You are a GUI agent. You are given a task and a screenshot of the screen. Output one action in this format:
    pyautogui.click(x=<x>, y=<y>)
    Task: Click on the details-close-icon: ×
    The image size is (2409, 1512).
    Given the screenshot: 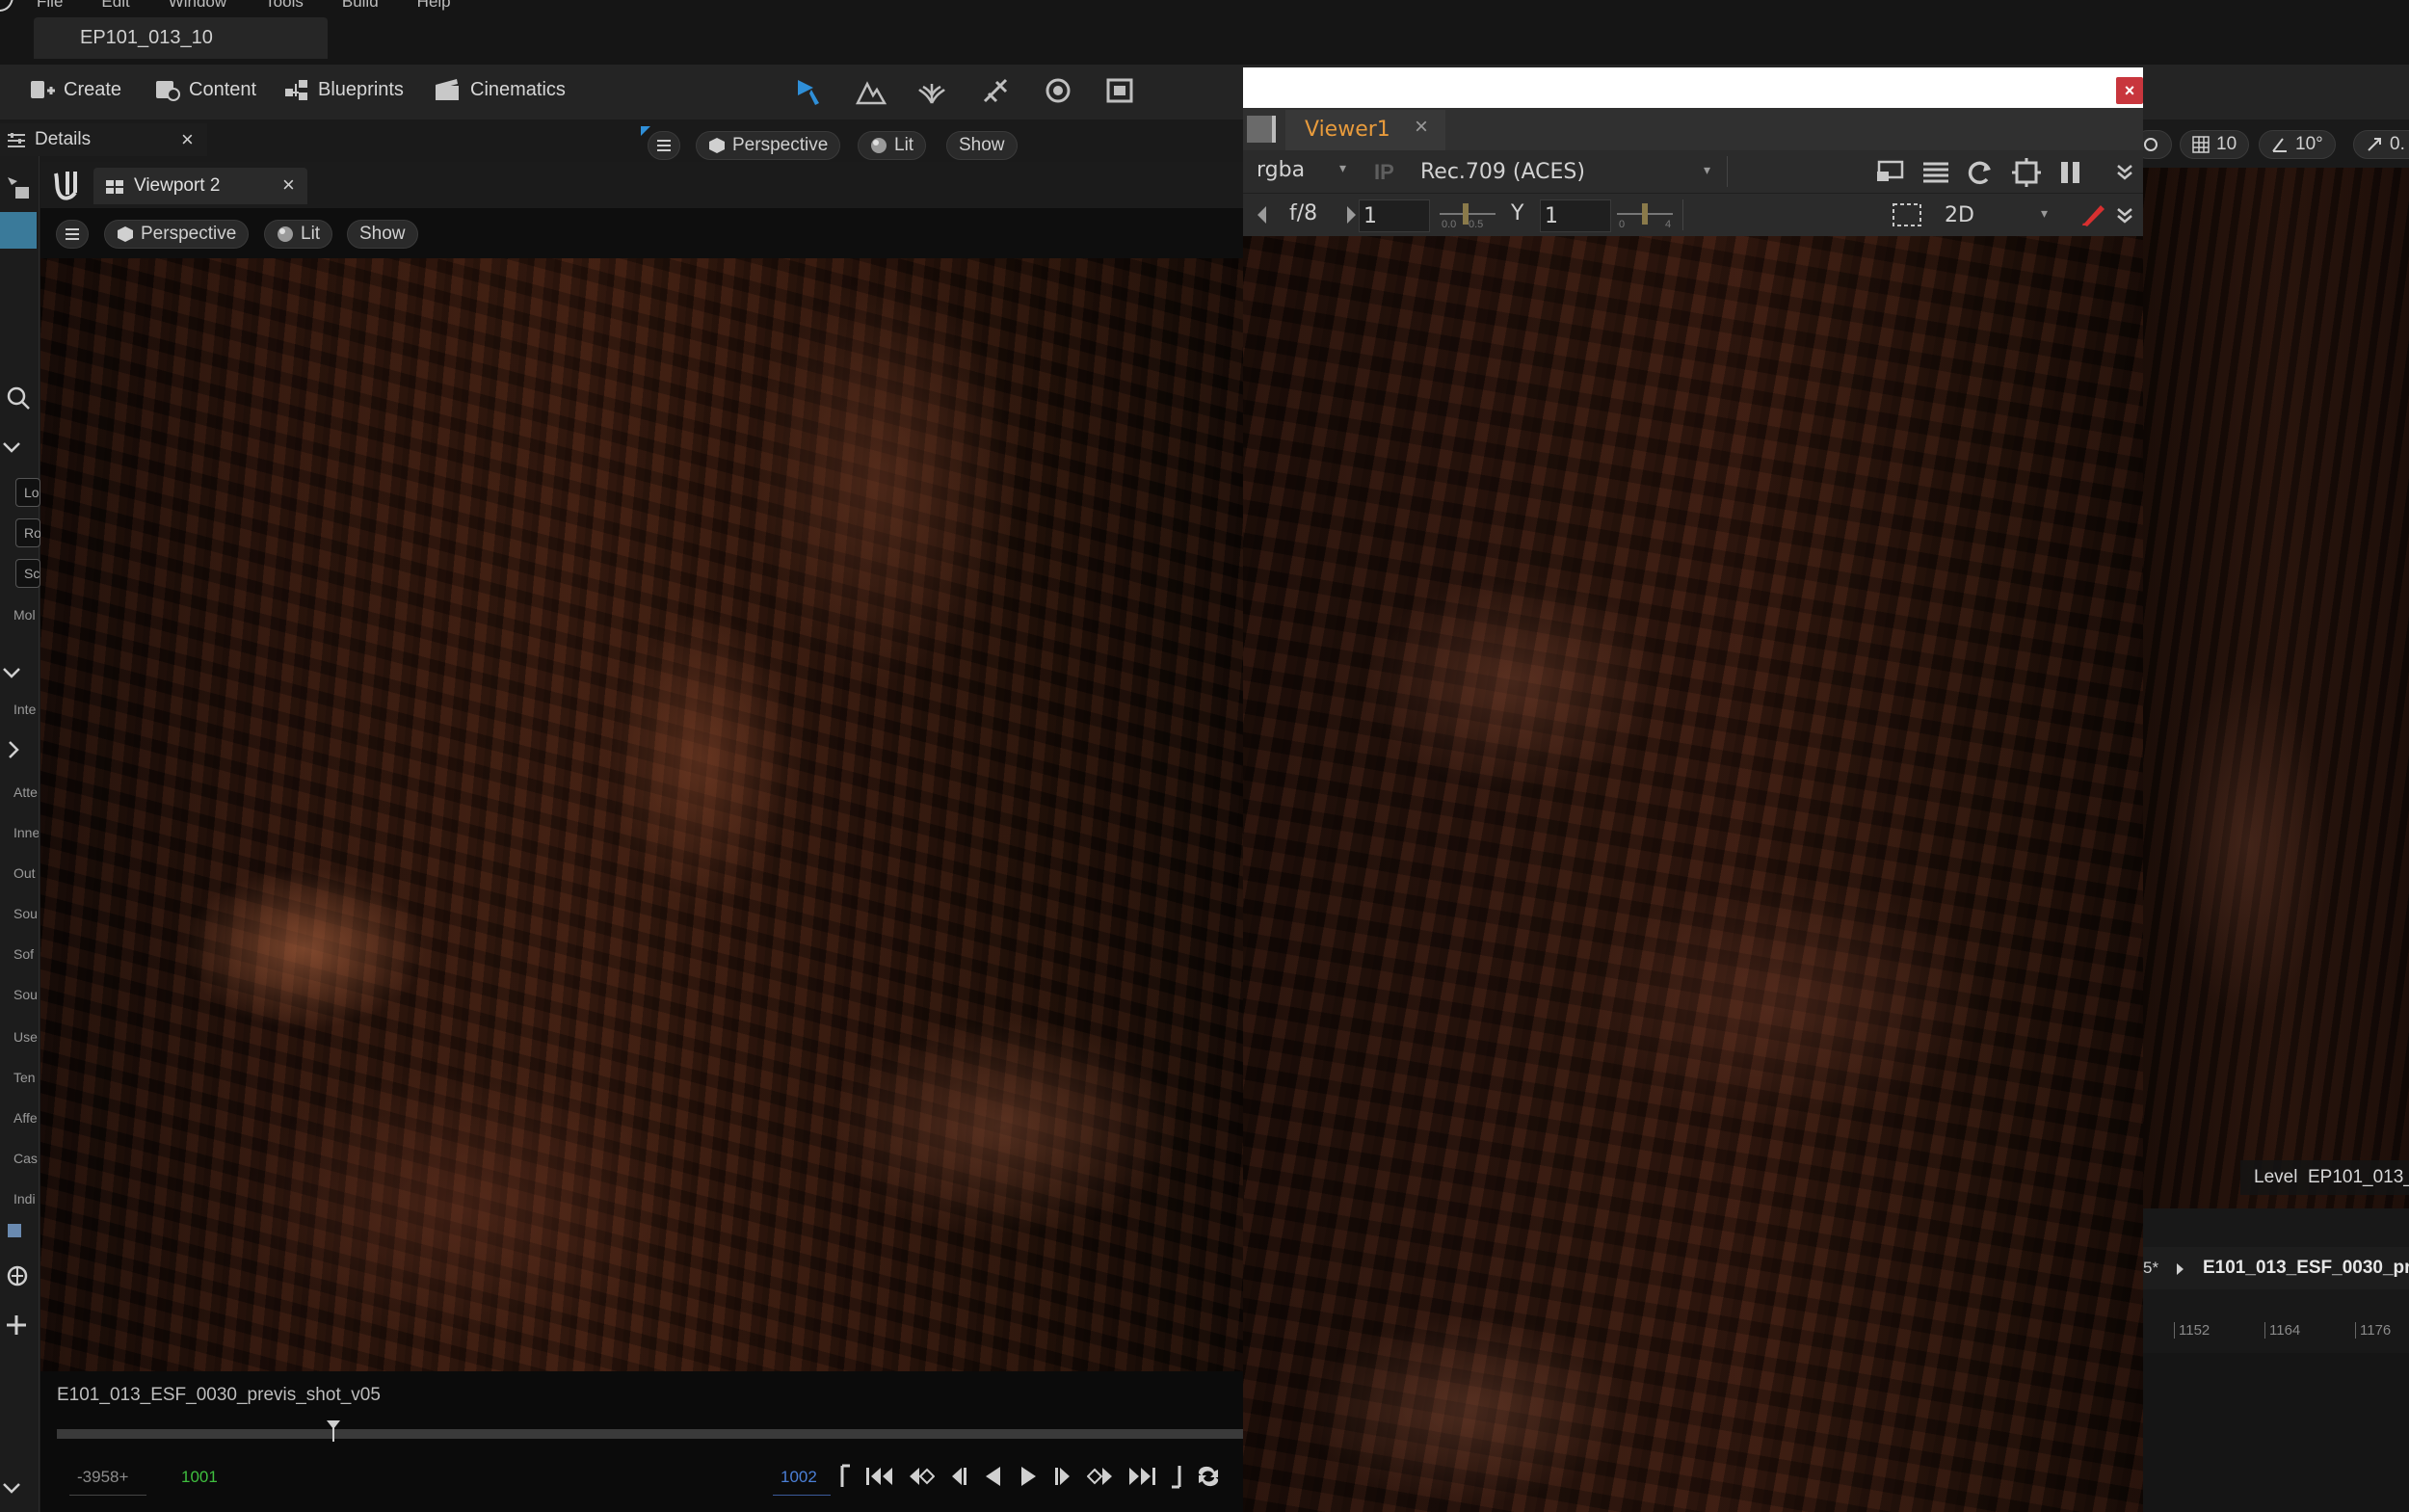 What is the action you would take?
    pyautogui.click(x=187, y=139)
    